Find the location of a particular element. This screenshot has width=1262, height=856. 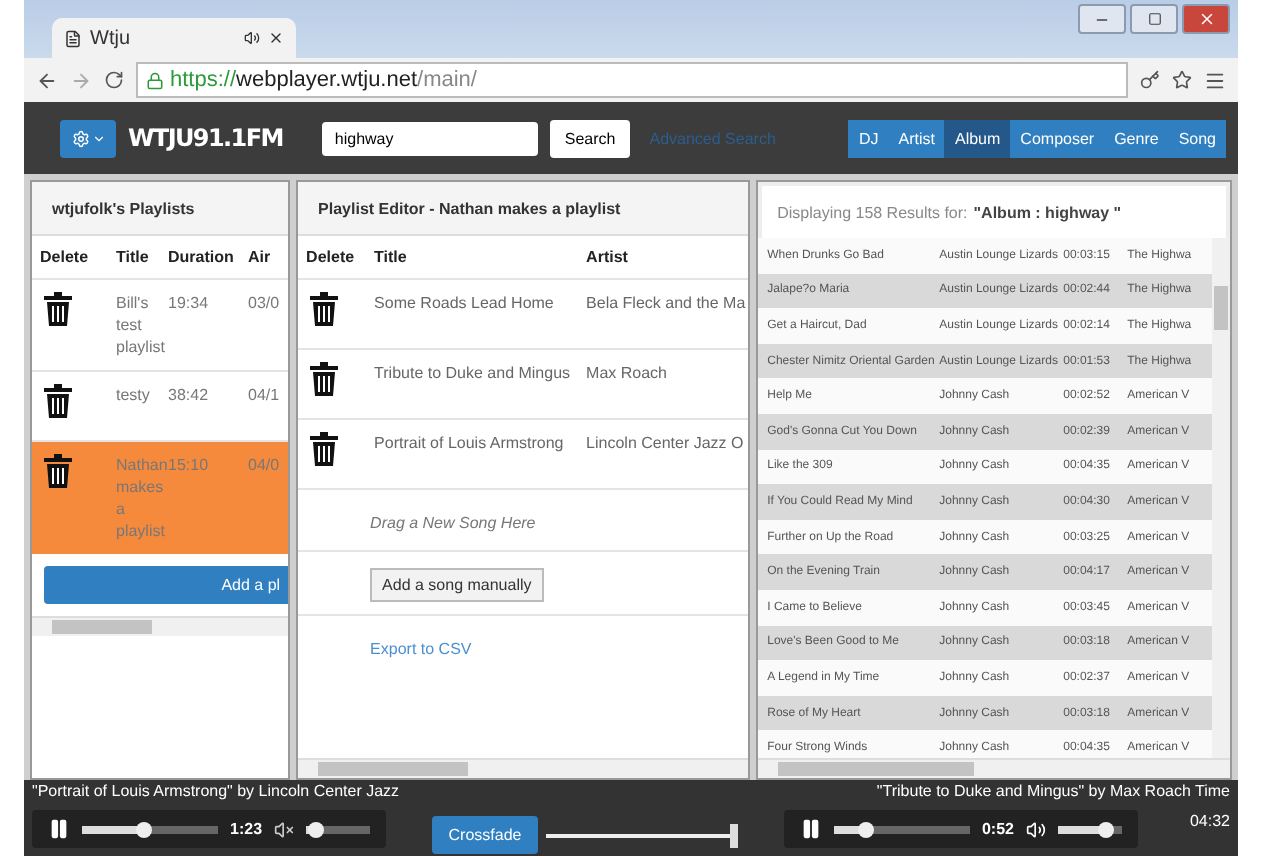

filter-tab: Song is located at coordinates (1197, 138).